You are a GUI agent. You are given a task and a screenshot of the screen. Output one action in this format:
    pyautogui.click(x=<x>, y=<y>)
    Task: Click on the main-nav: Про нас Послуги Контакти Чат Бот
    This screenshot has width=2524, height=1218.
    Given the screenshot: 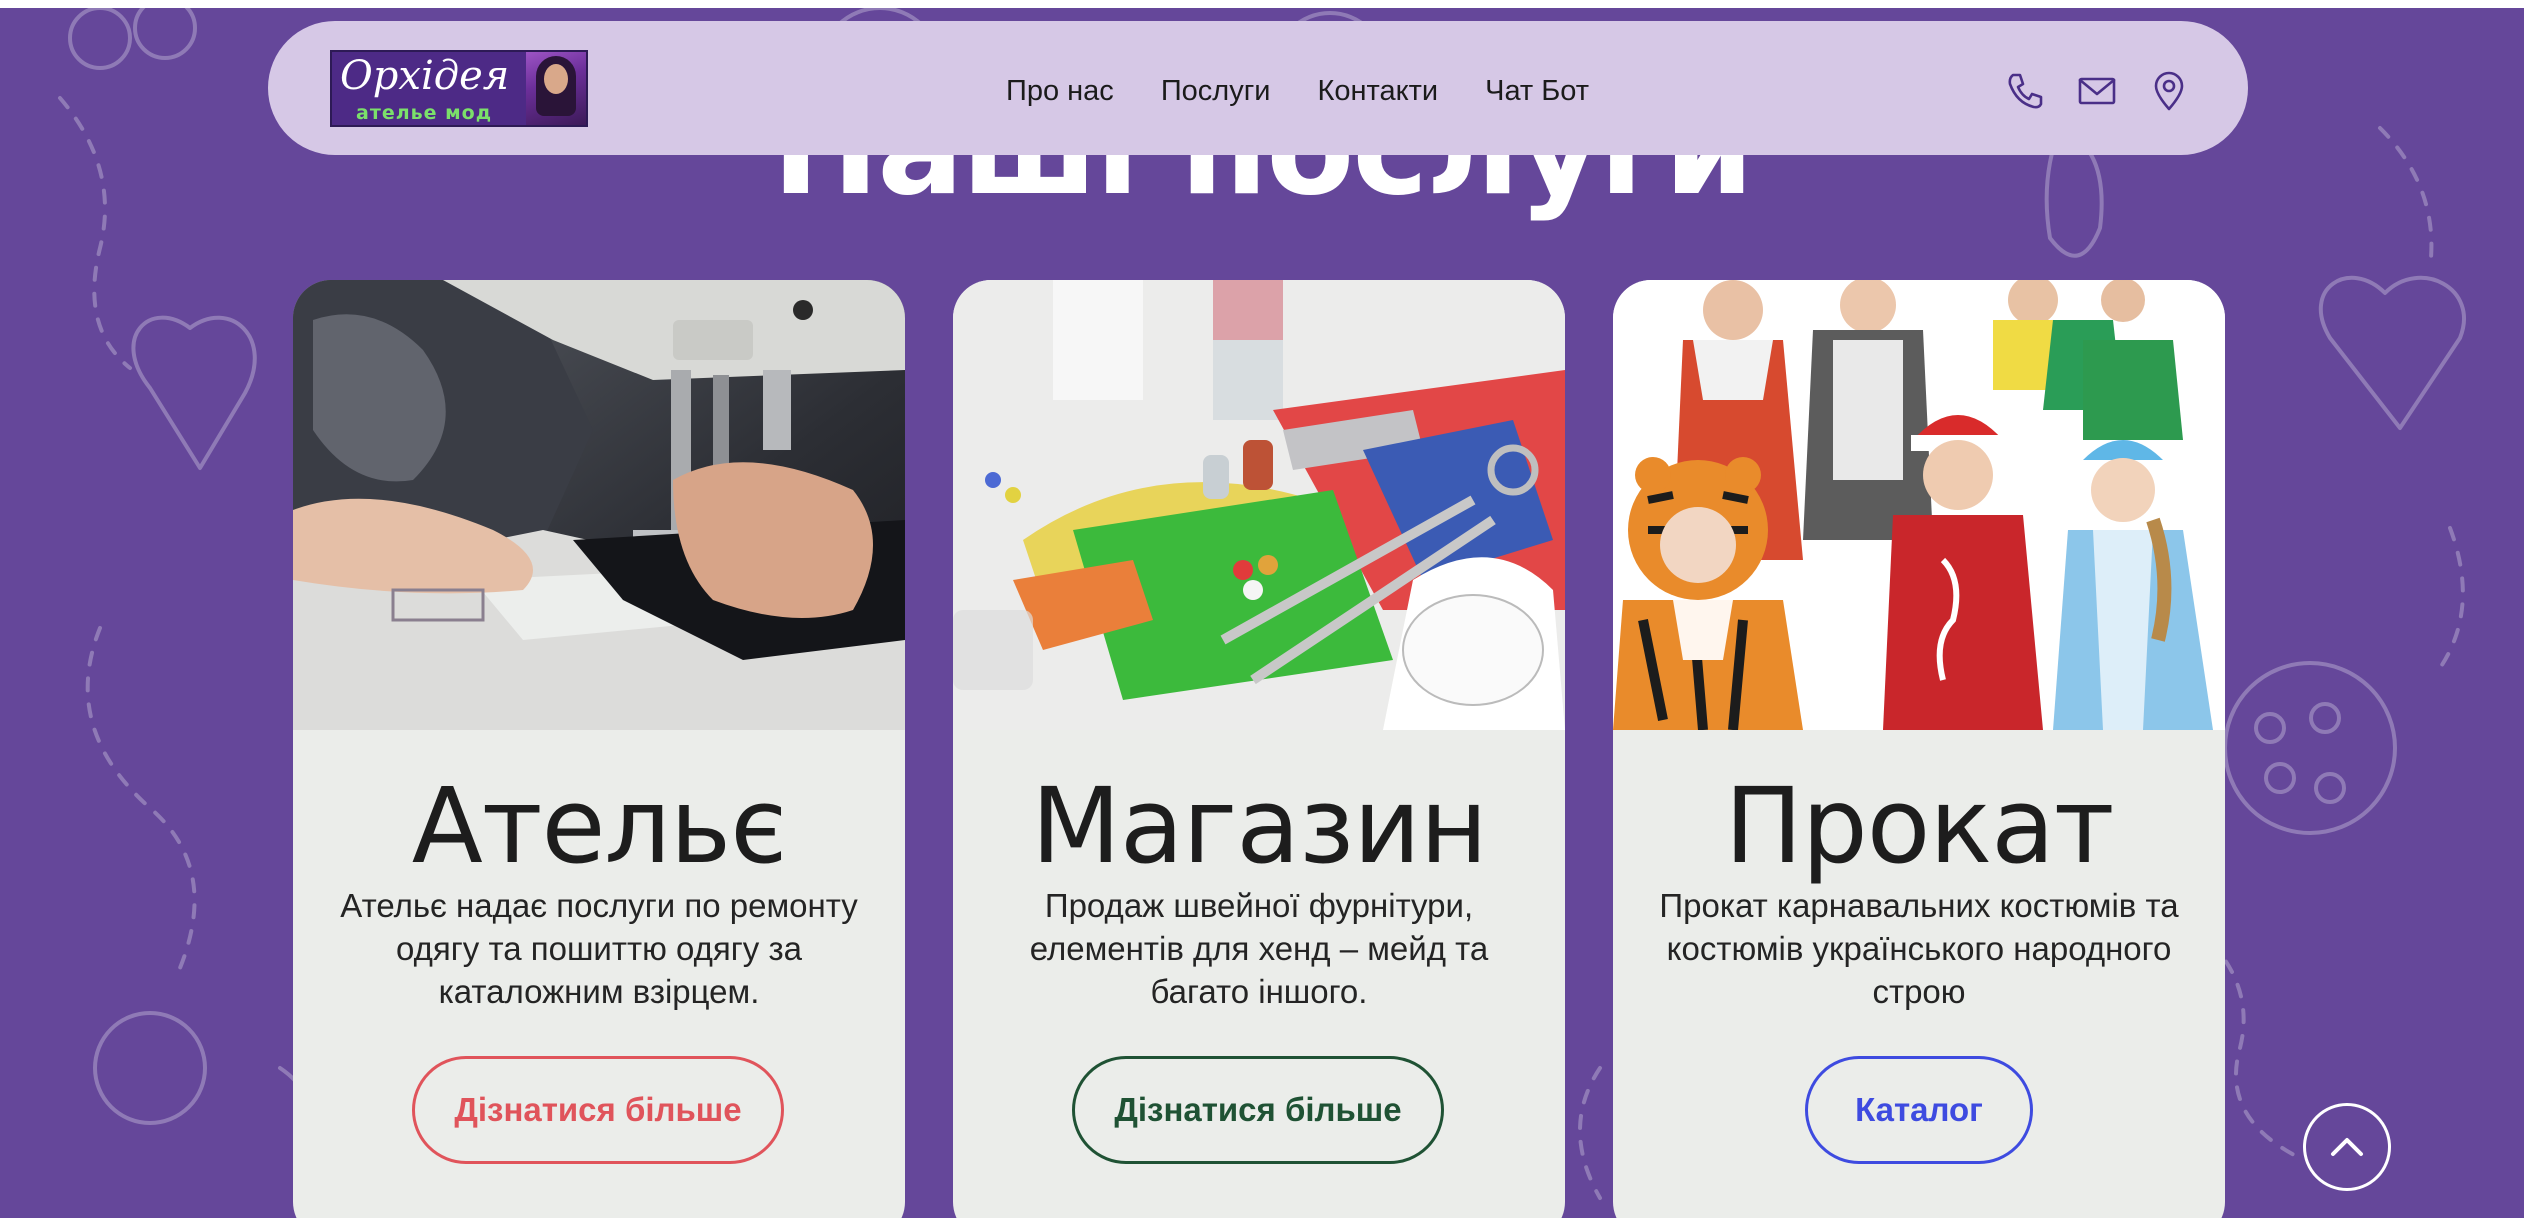 What is the action you would take?
    pyautogui.click(x=1321, y=91)
    